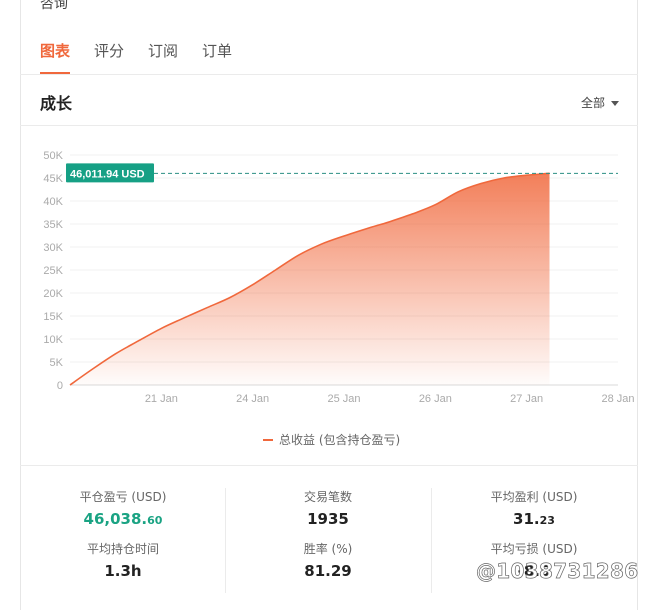 Image resolution: width=647 pixels, height=610 pixels. What do you see at coordinates (123, 571) in the screenshot?
I see `stat-value: 1.3h` at bounding box center [123, 571].